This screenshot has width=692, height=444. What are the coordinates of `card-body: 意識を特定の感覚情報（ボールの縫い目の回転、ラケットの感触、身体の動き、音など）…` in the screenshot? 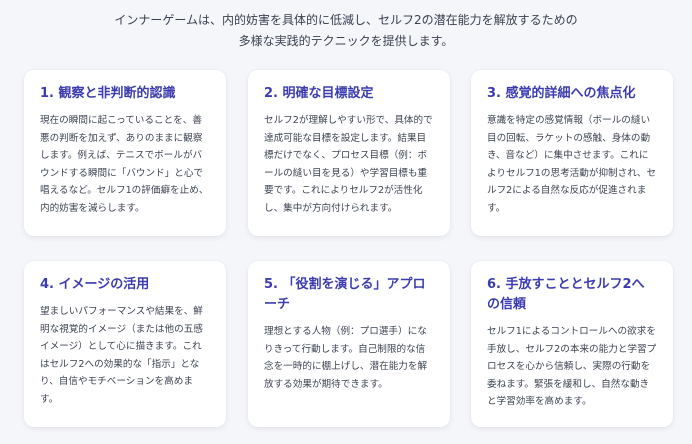 It's located at (572, 164).